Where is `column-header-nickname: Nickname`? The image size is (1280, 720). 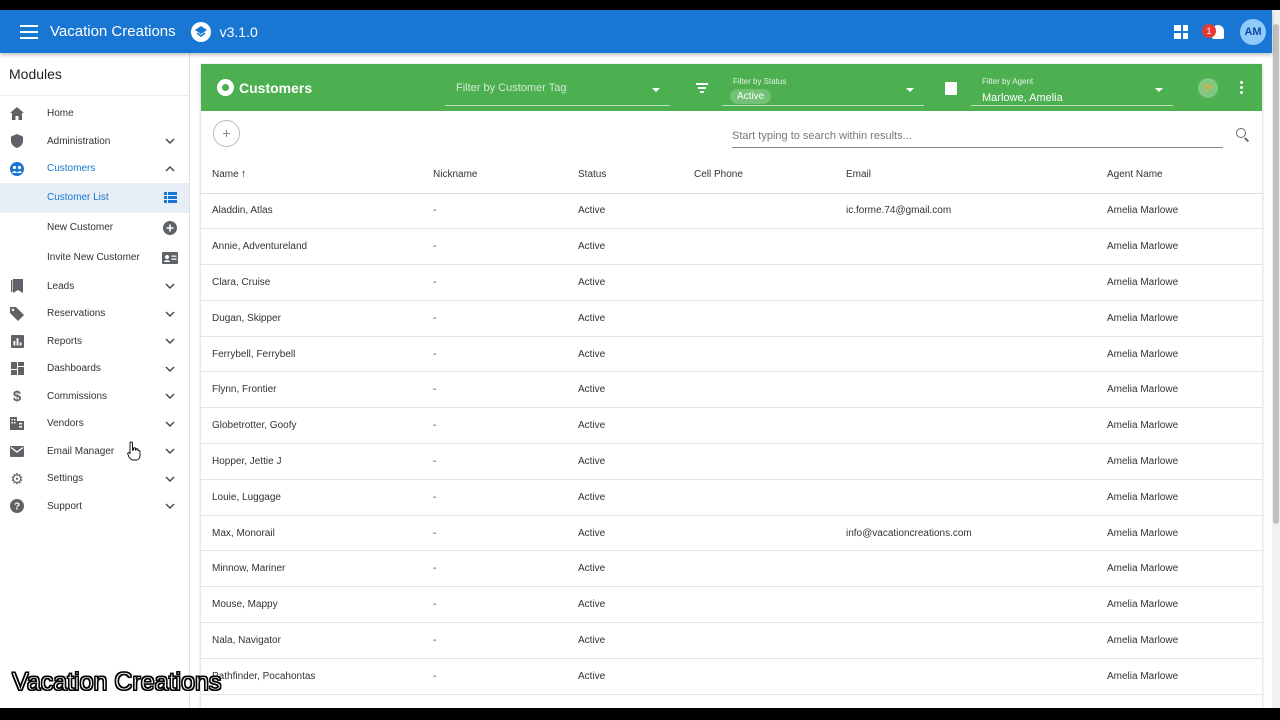
column-header-nickname: Nickname is located at coordinates (494, 175).